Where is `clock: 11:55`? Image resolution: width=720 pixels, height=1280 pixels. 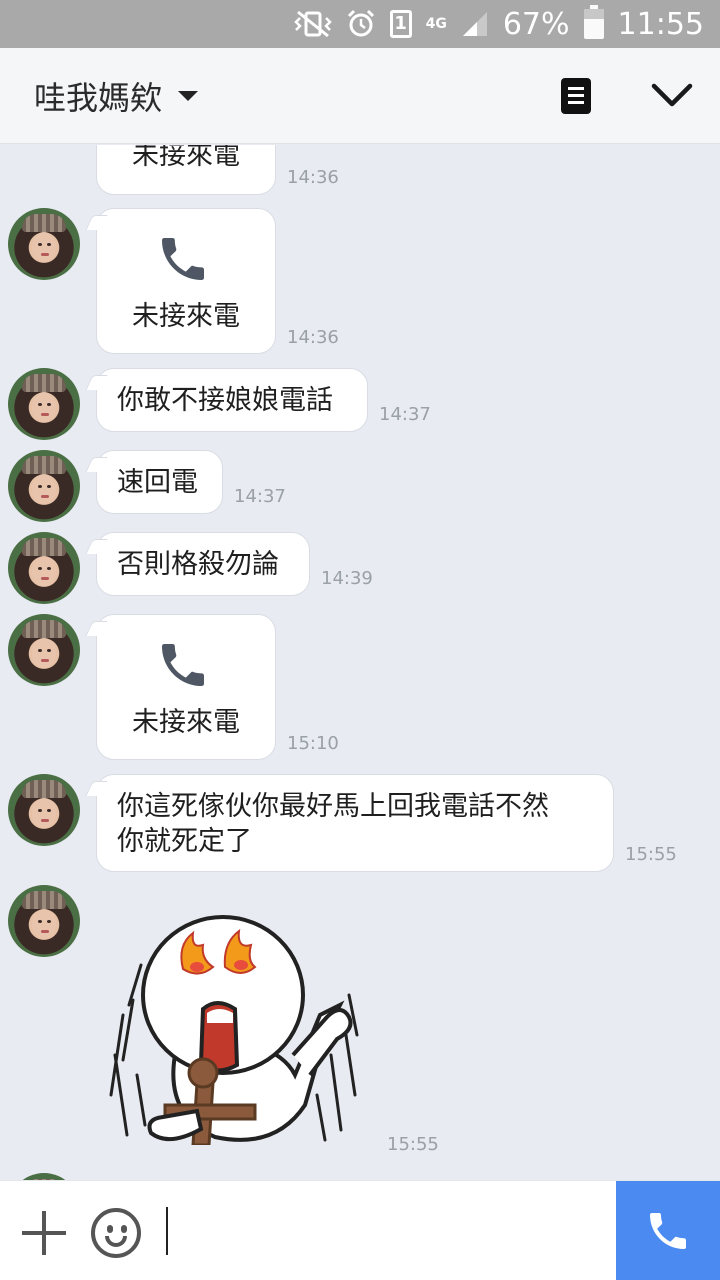
clock: 11:55 is located at coordinates (660, 24).